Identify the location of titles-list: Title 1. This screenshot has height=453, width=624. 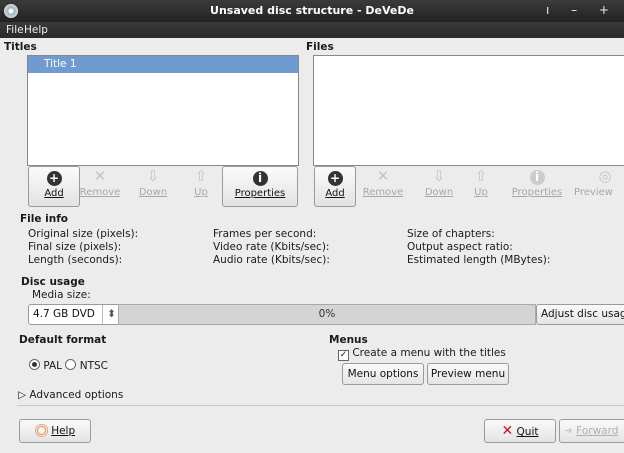
(163, 110).